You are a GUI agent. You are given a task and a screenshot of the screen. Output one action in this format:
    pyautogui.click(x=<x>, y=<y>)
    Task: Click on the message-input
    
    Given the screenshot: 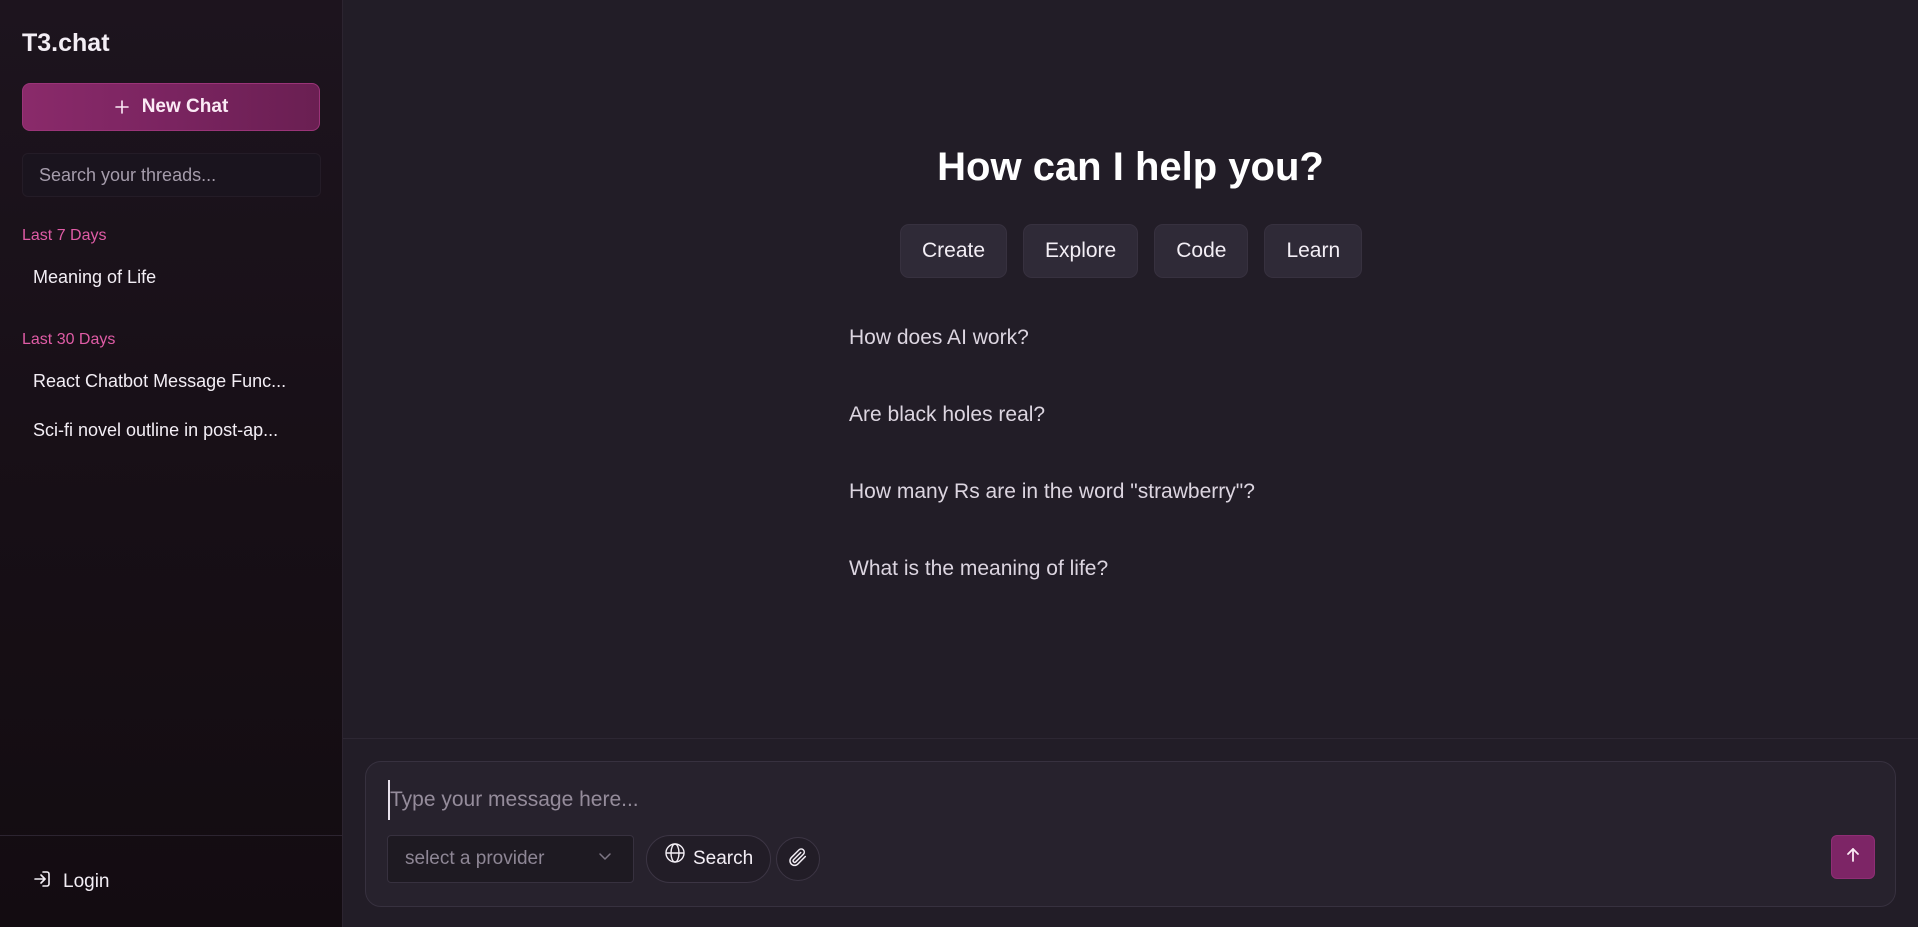 What is the action you would take?
    pyautogui.click(x=1128, y=800)
    